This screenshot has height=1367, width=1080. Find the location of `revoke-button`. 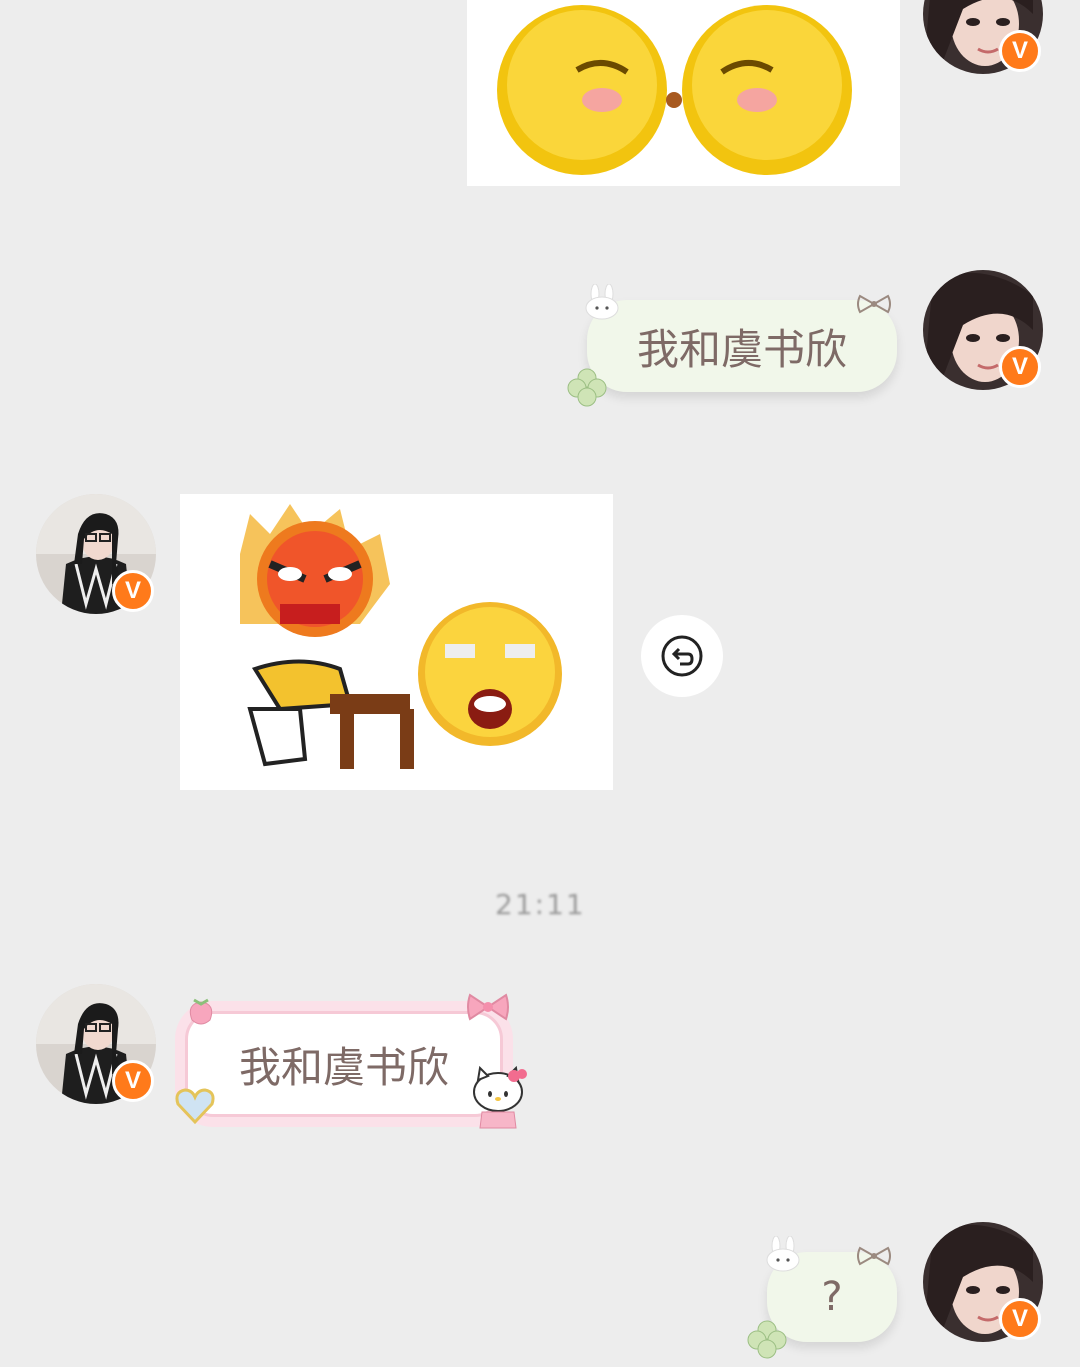

revoke-button is located at coordinates (682, 656).